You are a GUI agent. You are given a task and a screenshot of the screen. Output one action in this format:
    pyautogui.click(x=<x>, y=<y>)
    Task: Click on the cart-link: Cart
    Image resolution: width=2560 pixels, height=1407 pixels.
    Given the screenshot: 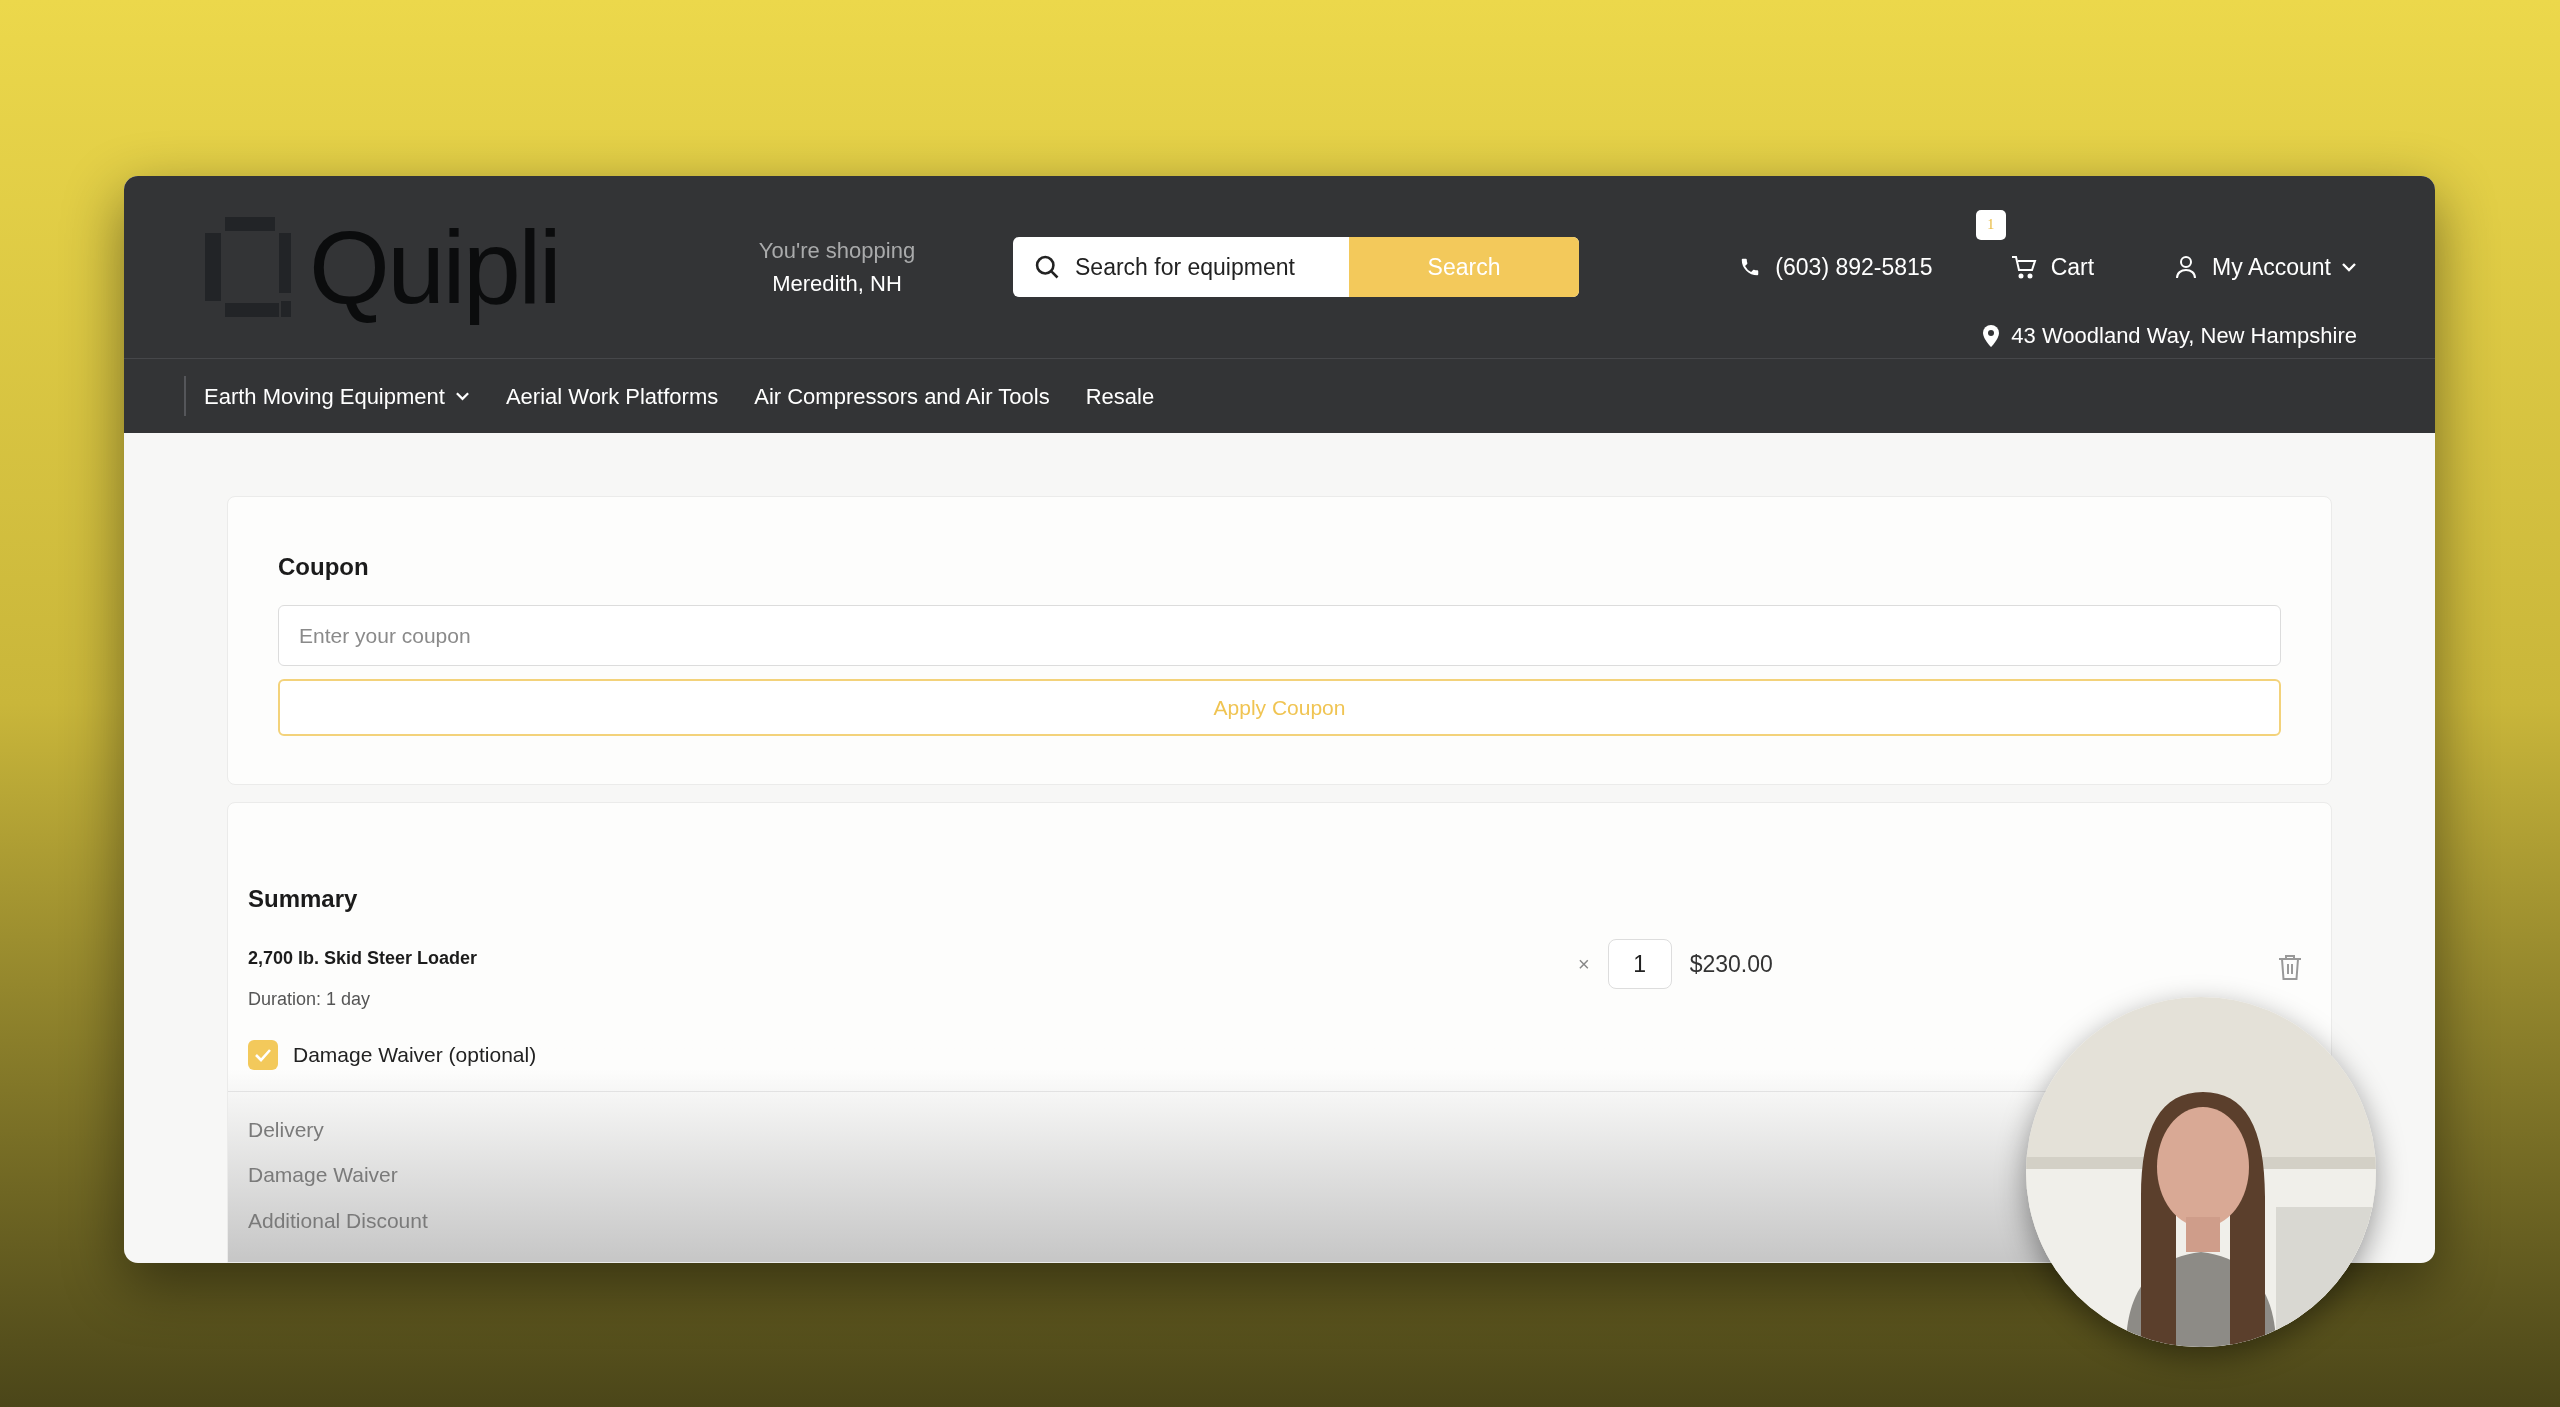 What is the action you would take?
    pyautogui.click(x=2072, y=267)
    